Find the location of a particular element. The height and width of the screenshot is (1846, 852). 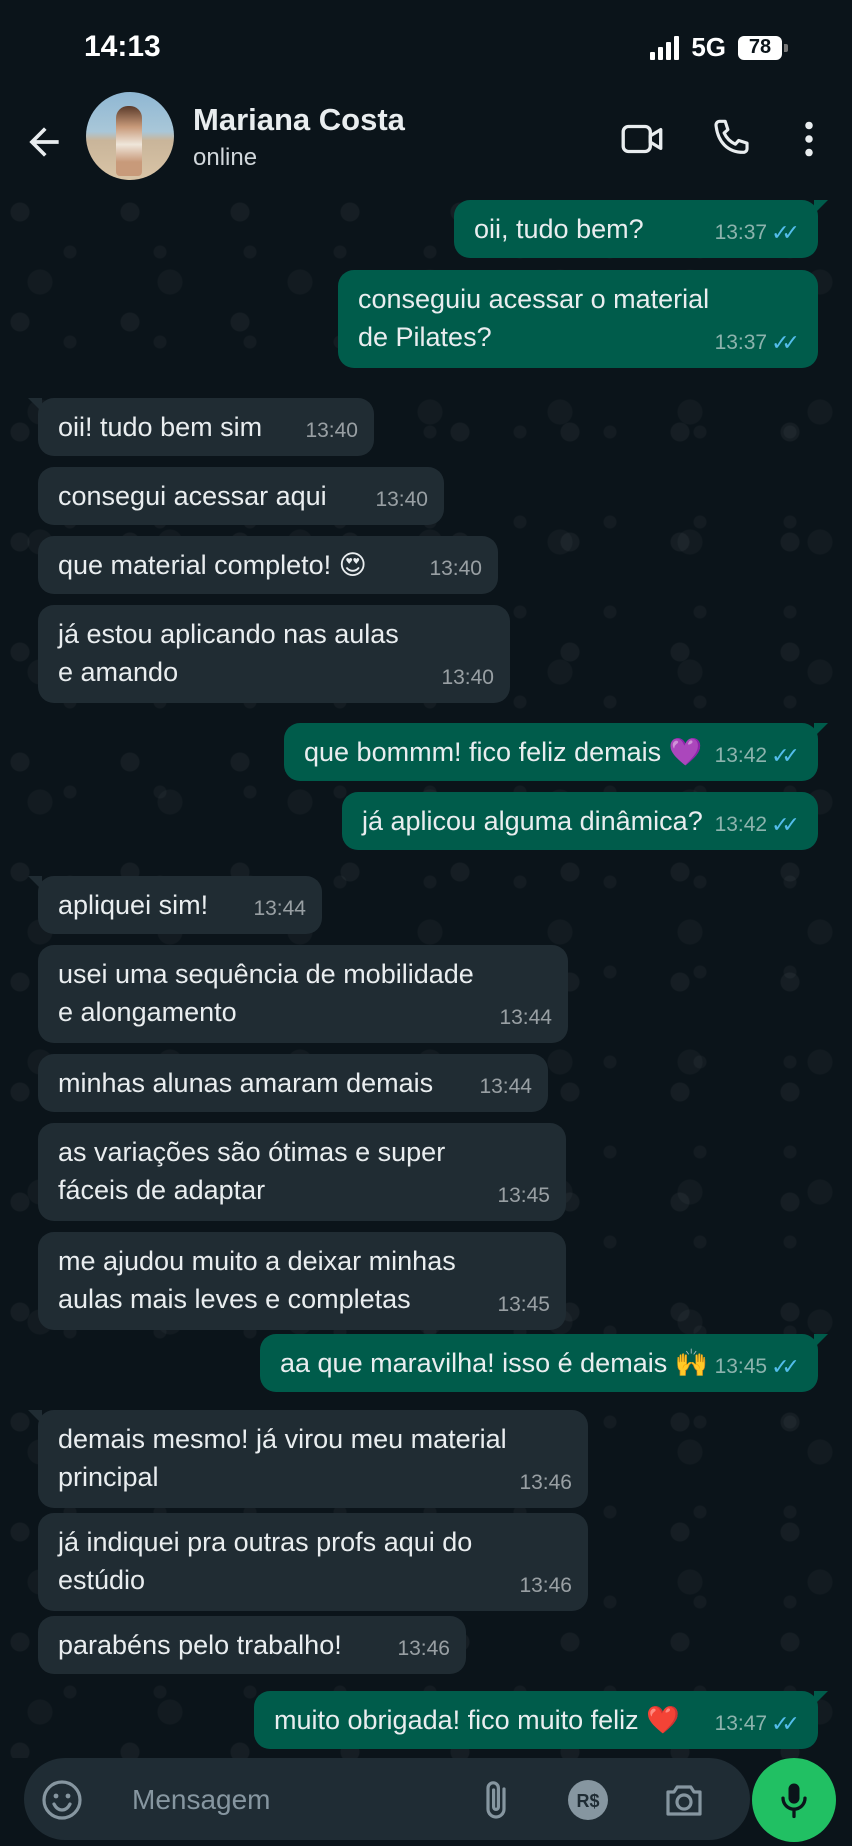

composer: R$ is located at coordinates (426, 1802).